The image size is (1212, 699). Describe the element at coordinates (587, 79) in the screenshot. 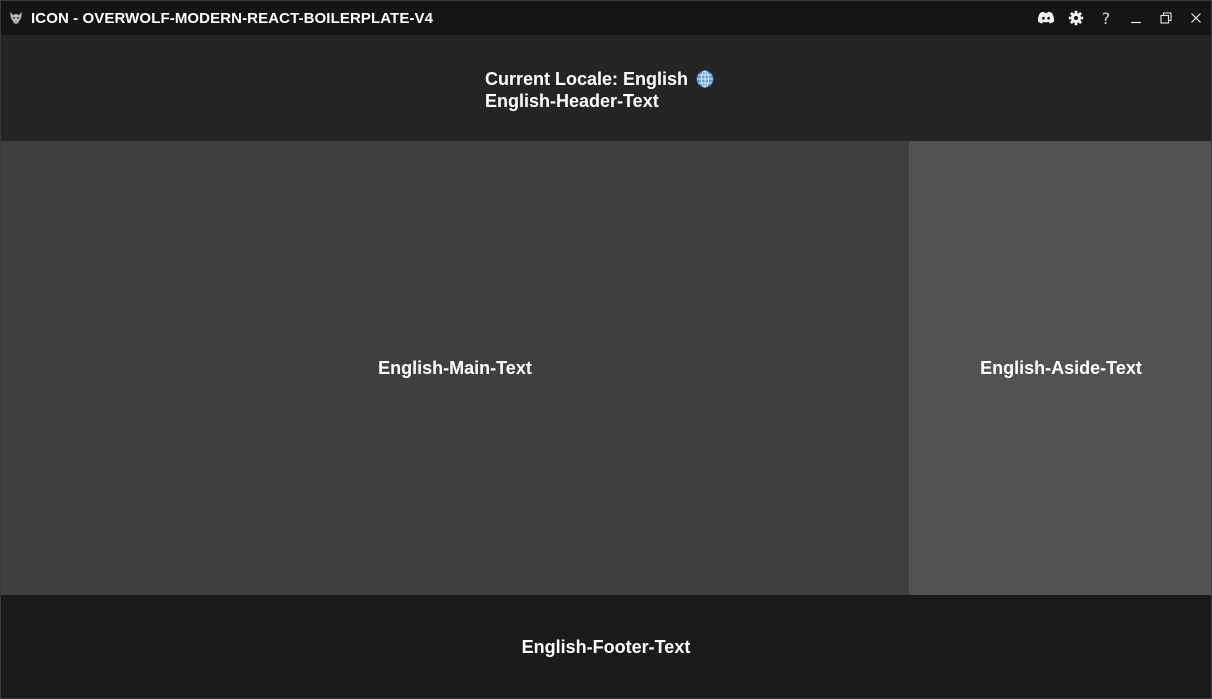

I see `current-locale-label: Current Locale: English` at that location.